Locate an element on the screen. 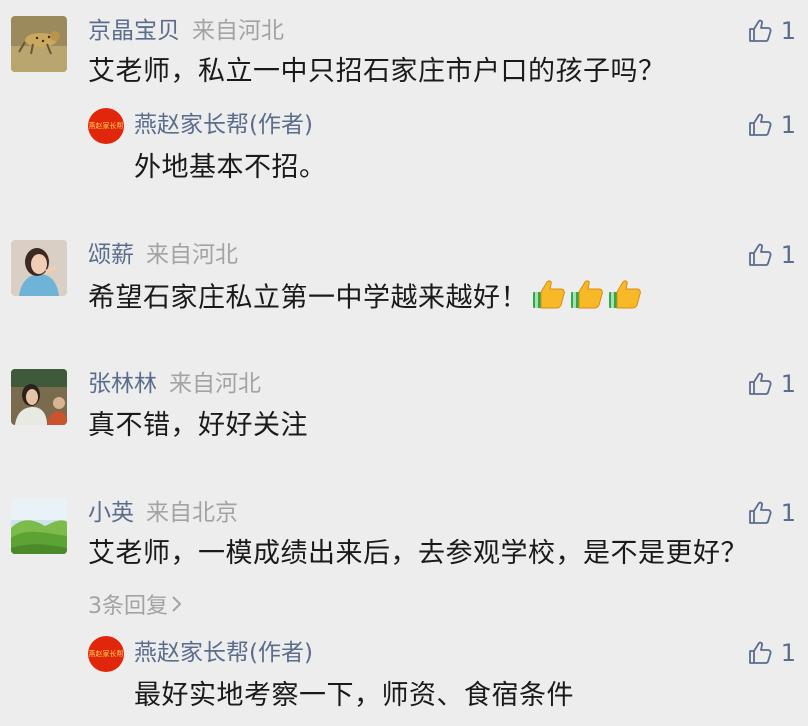  comment-text: 艾老师，一模成绩出来后，去参观学校，是不是更好？ is located at coordinates (418, 553).